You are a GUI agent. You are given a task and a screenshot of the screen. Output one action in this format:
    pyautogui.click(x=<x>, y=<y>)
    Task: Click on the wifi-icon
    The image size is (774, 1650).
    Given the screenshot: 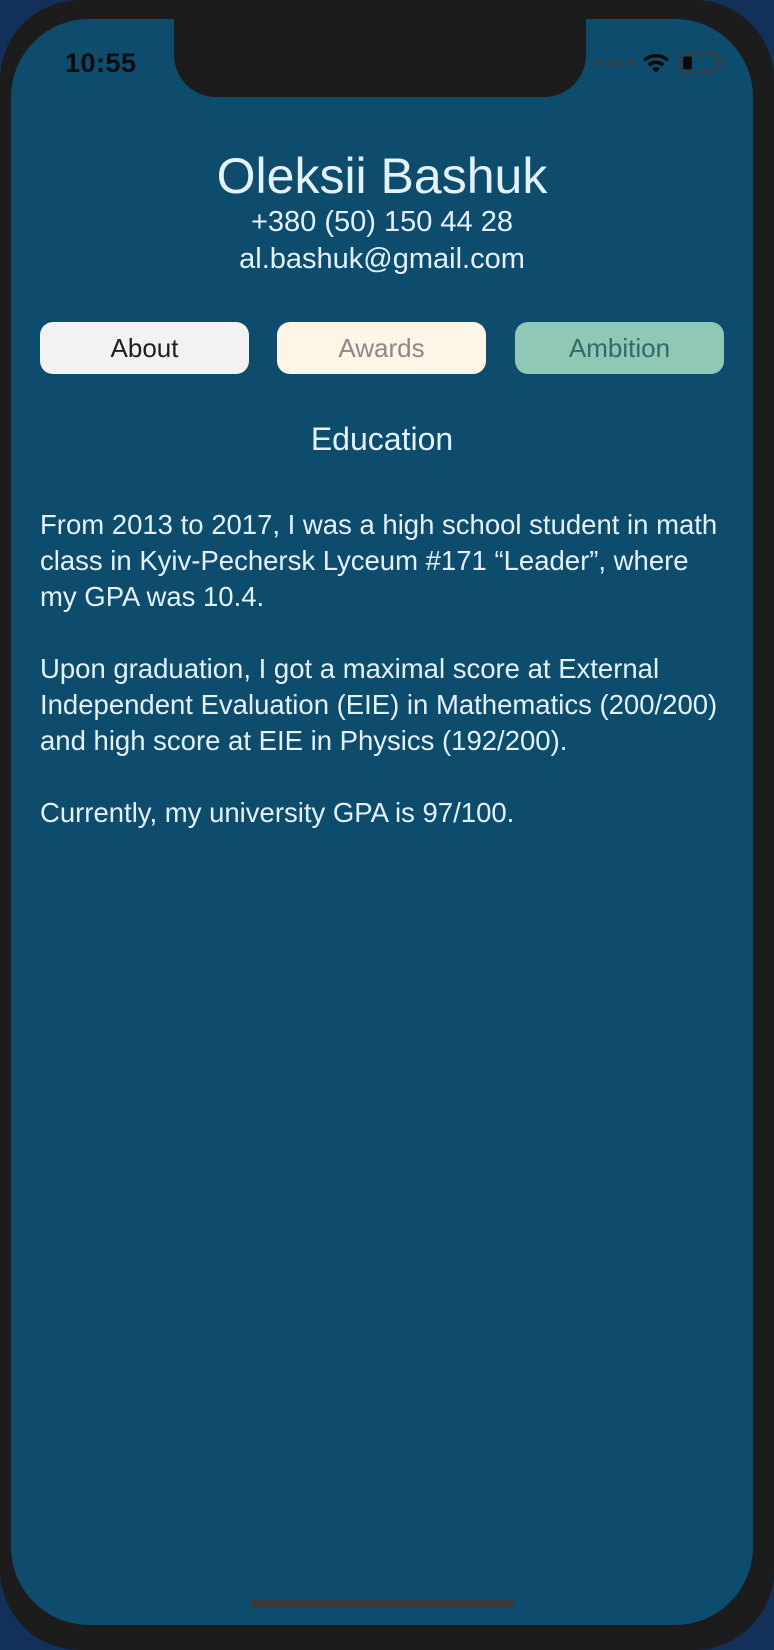 What is the action you would take?
    pyautogui.click(x=656, y=63)
    